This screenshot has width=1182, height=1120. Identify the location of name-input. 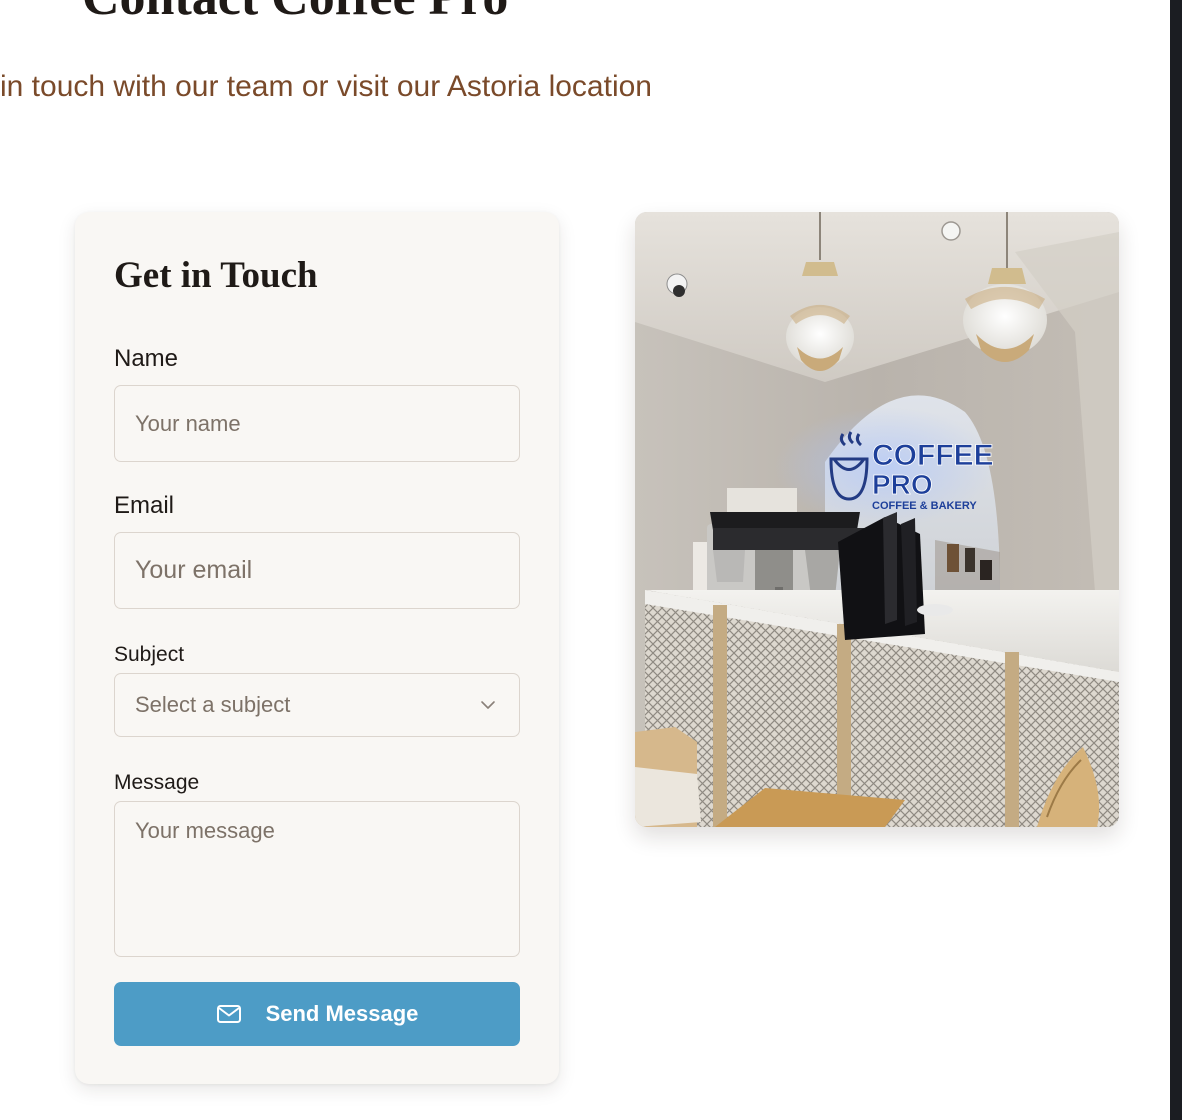
(317, 423).